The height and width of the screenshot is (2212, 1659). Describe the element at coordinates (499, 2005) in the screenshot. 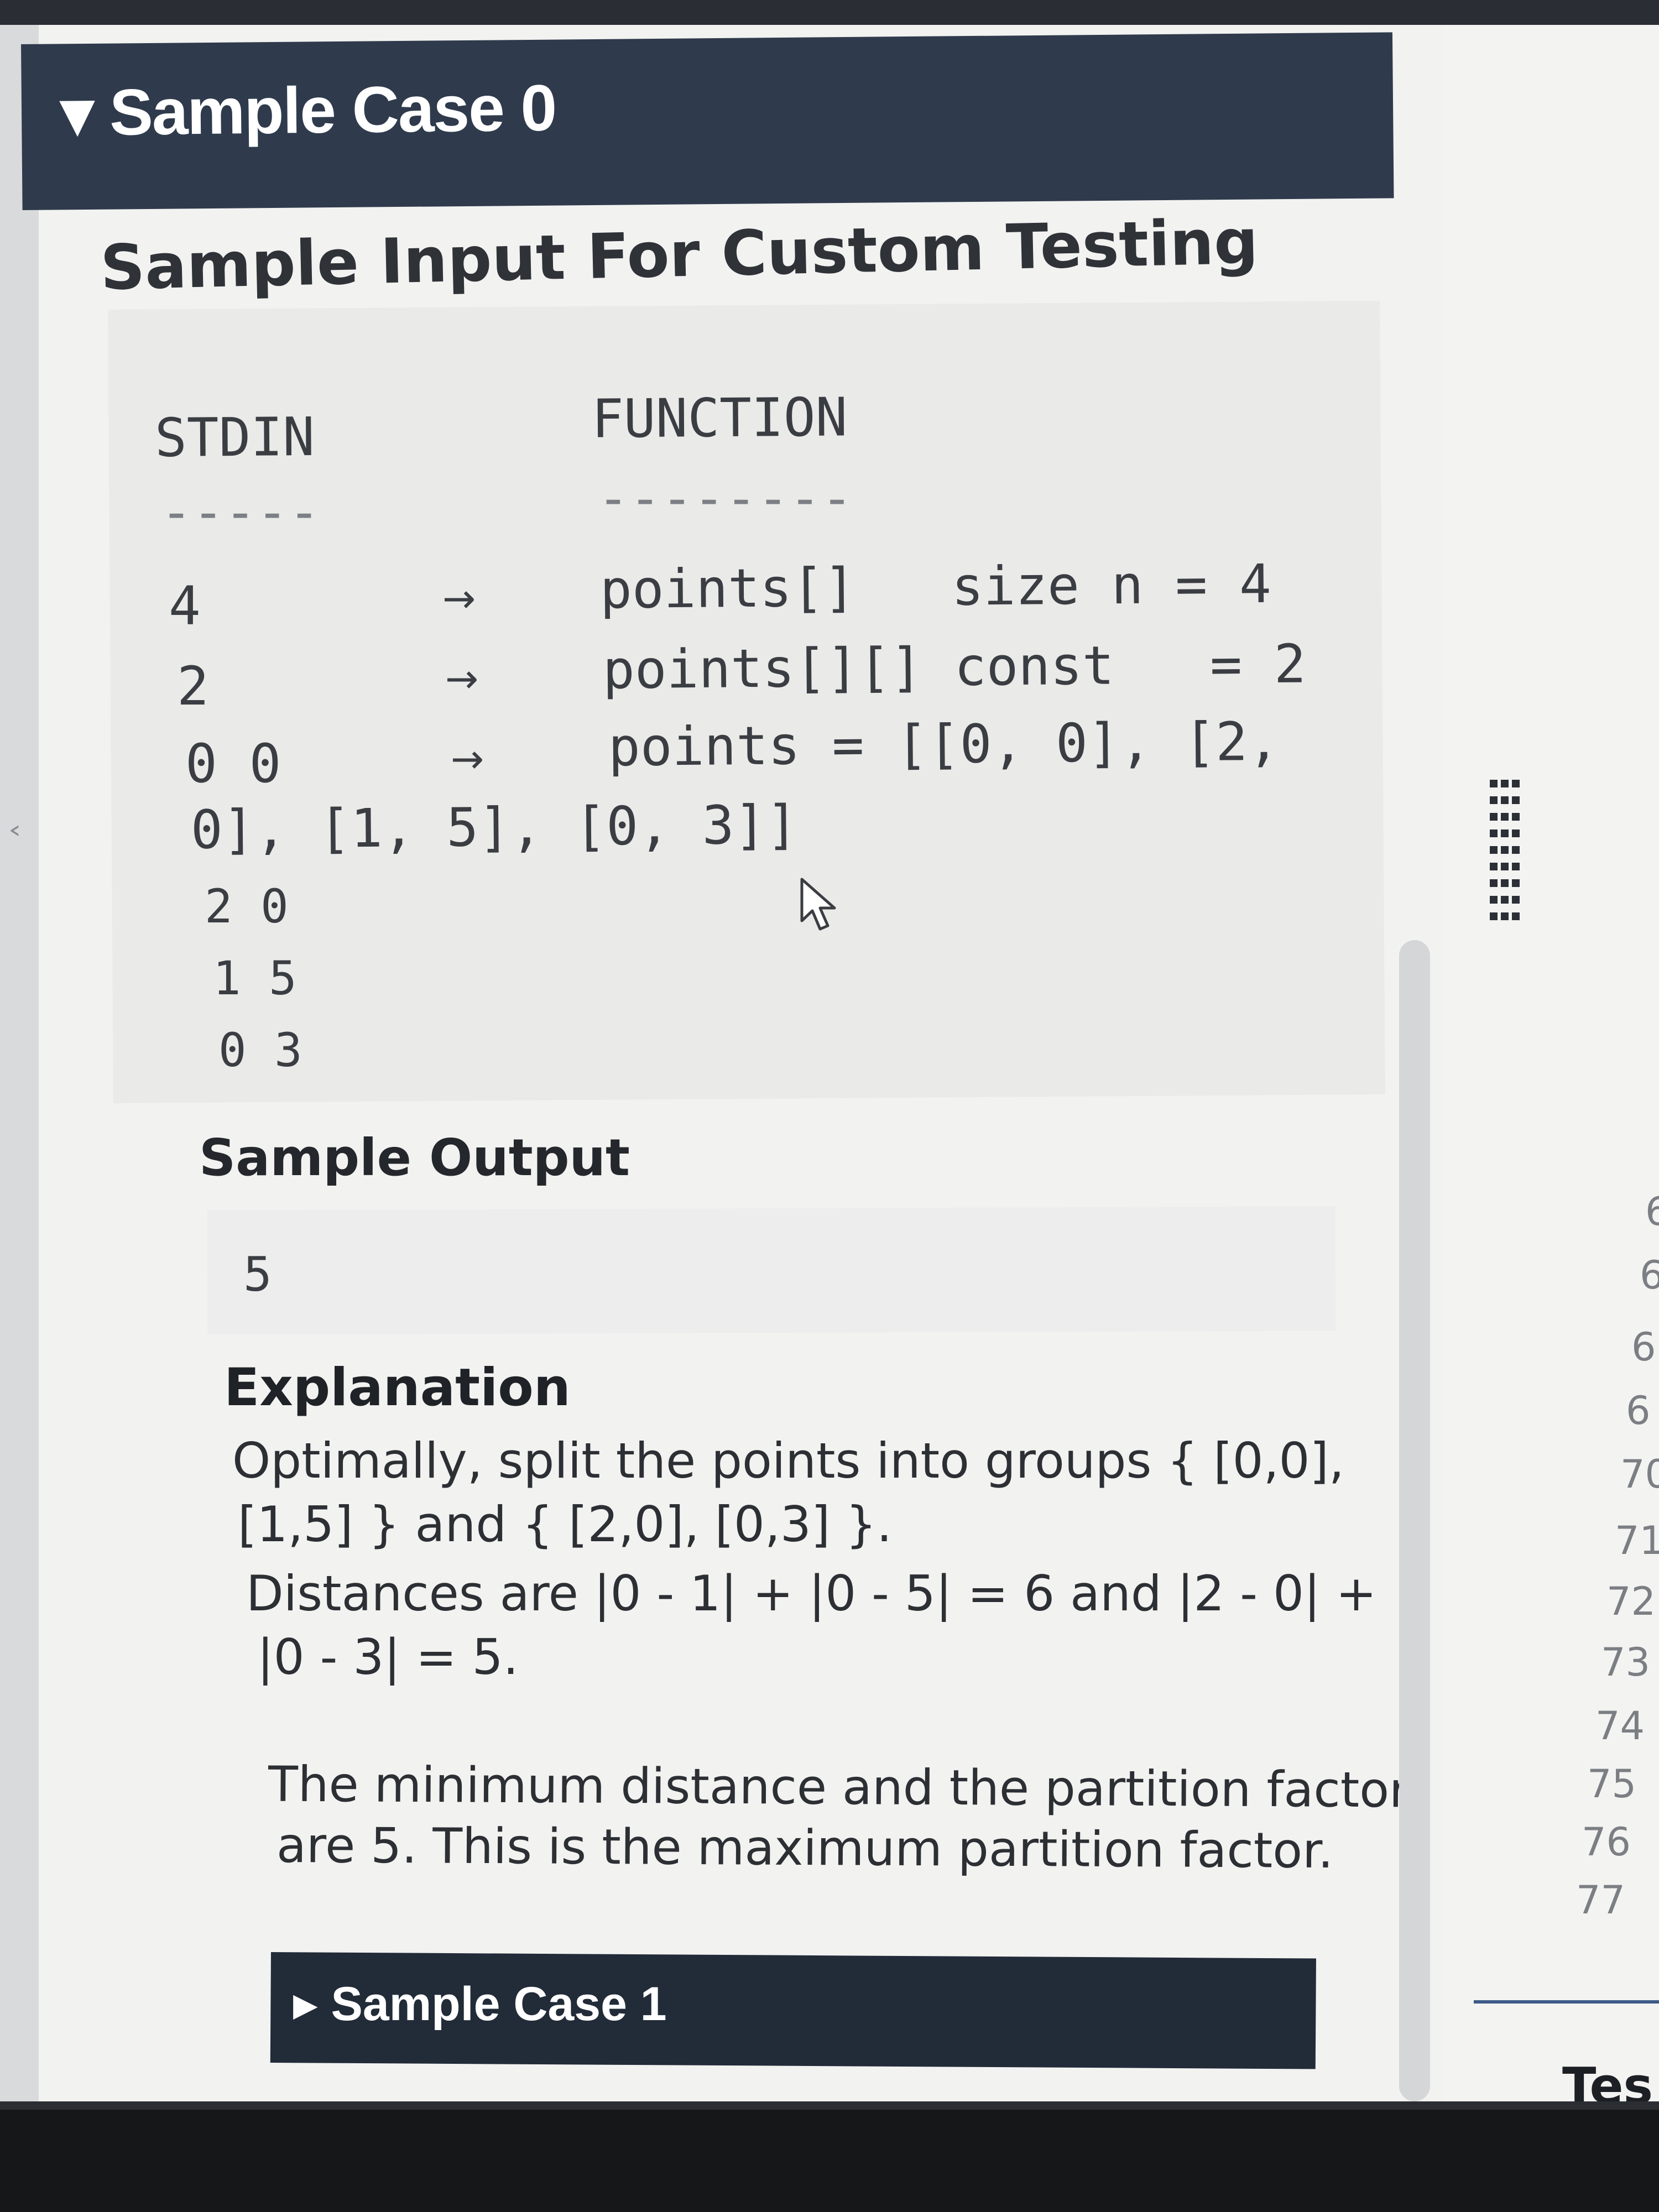

I see `sample-case-1-title: Sample Case 1` at that location.